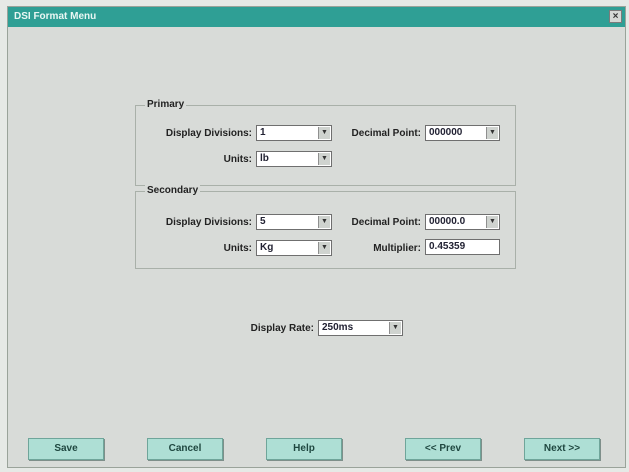  I want to click on primary-units-select: lb ▼, so click(294, 159).